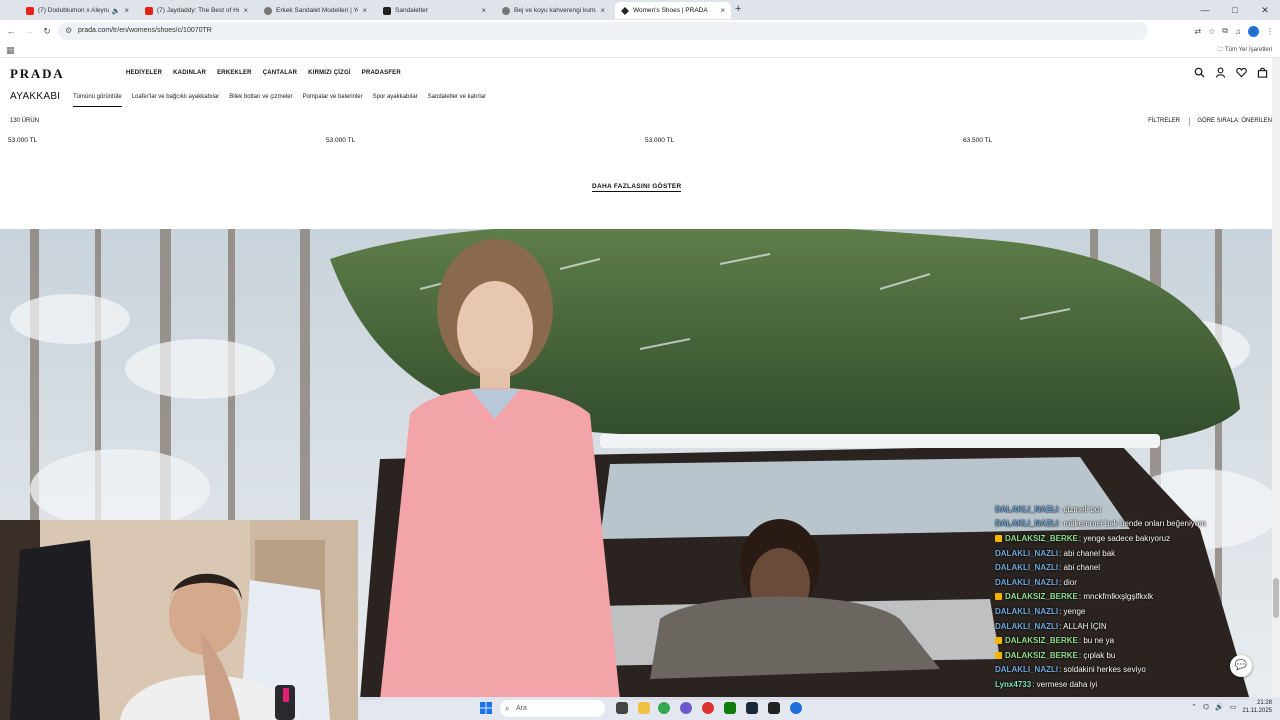 This screenshot has height=720, width=1280. Describe the element at coordinates (1262, 72) in the screenshot. I see `shopping-bag-icon` at that location.